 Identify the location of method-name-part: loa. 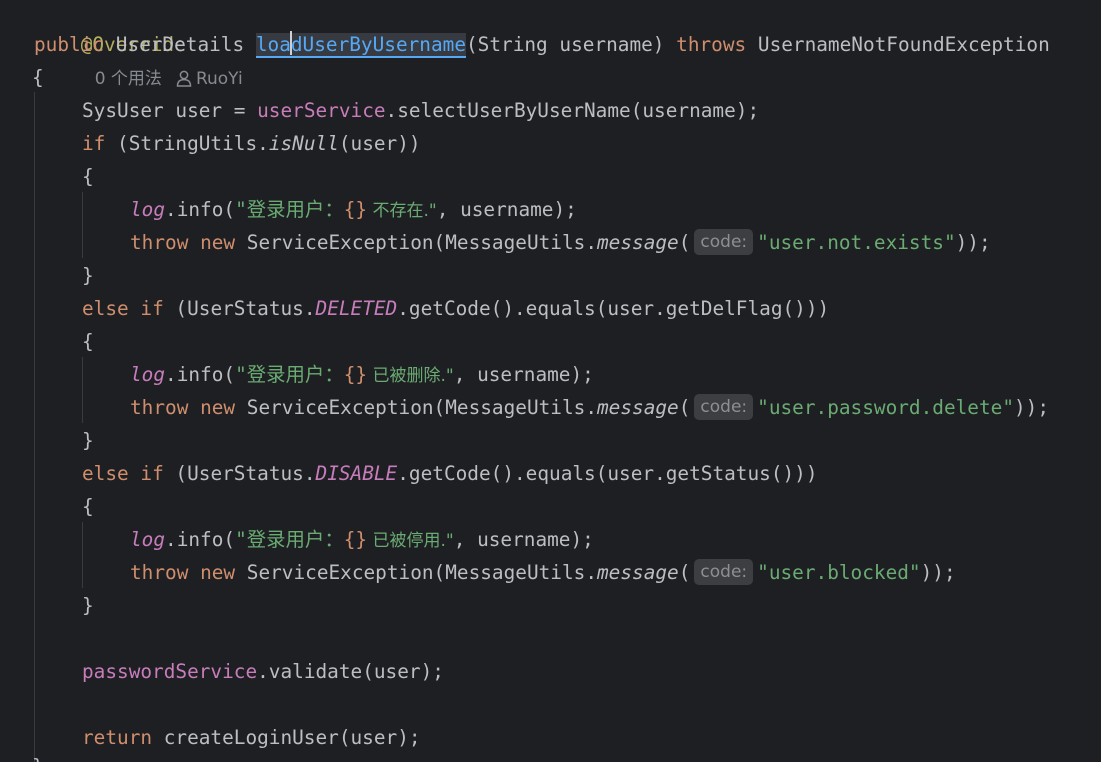
(273, 44).